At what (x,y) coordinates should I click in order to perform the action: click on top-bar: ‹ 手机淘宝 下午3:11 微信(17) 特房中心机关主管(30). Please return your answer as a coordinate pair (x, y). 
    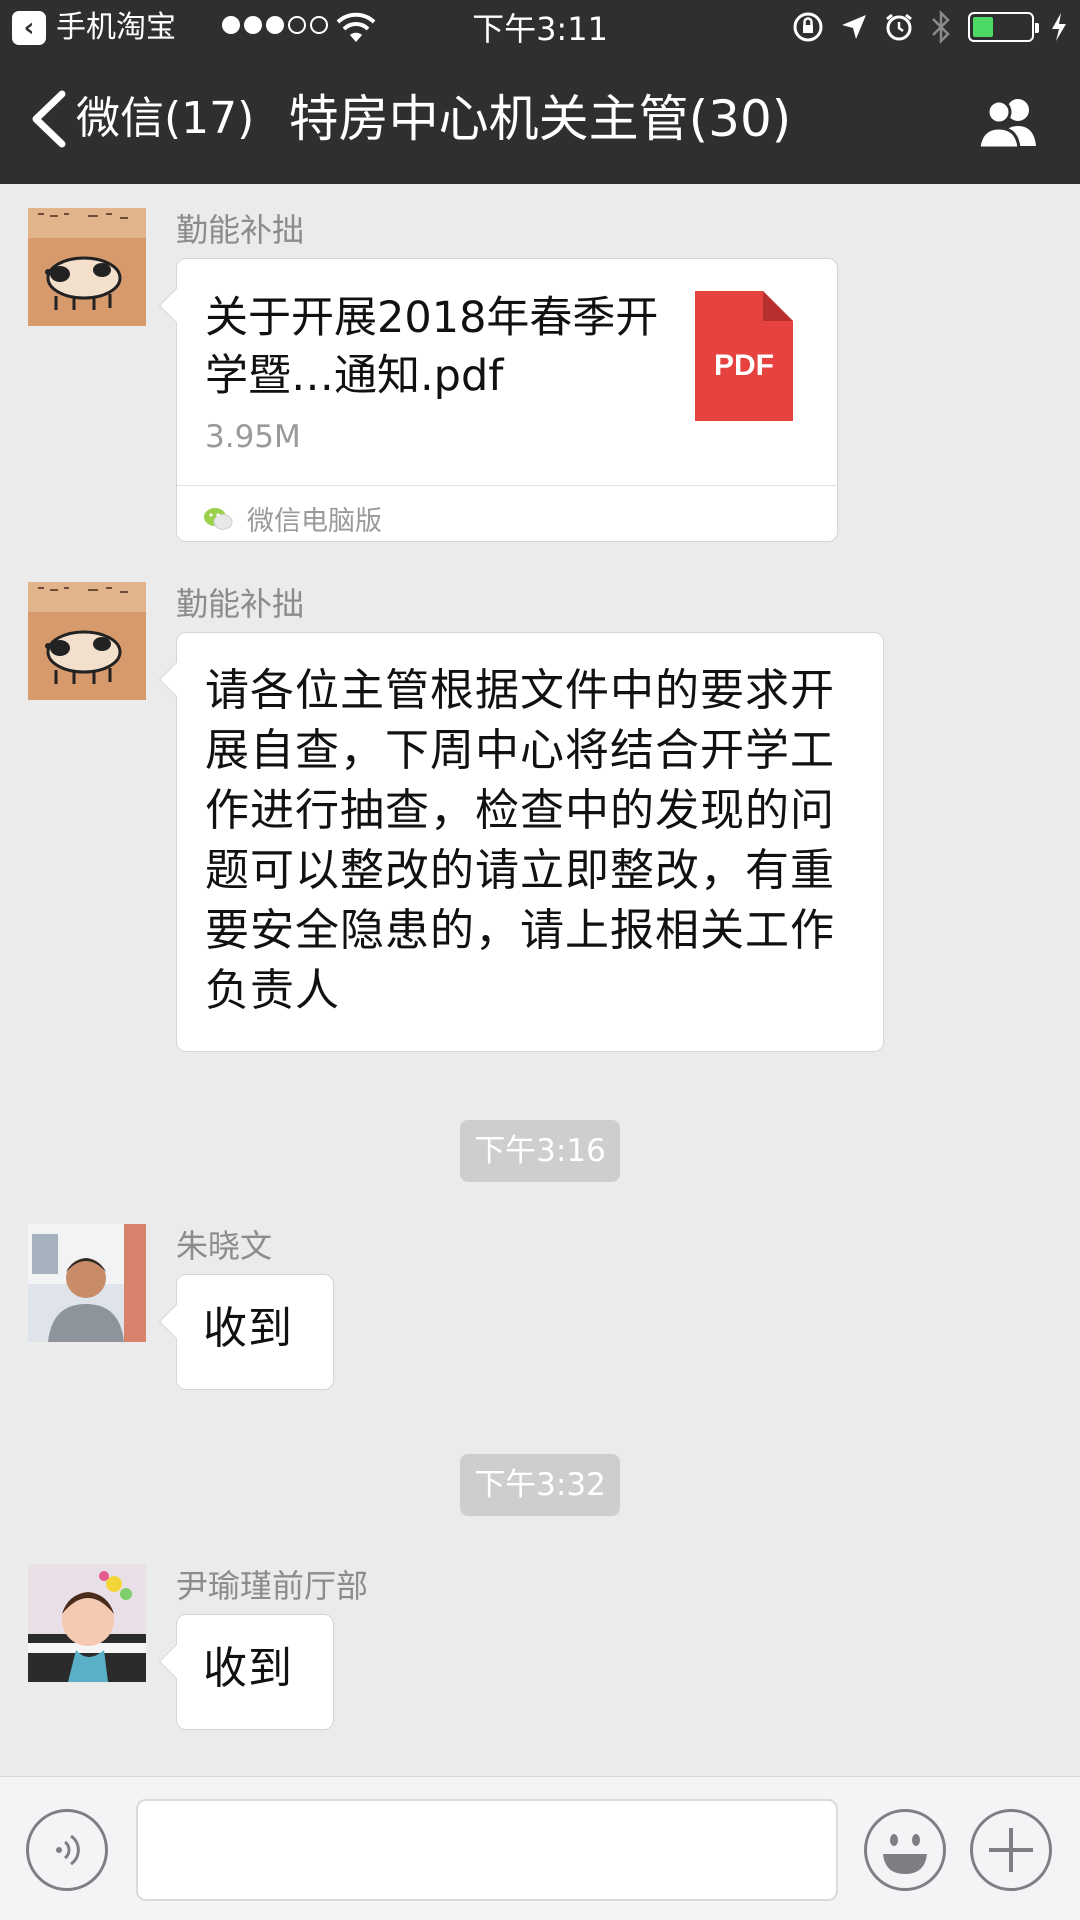
    Looking at the image, I should click on (540, 92).